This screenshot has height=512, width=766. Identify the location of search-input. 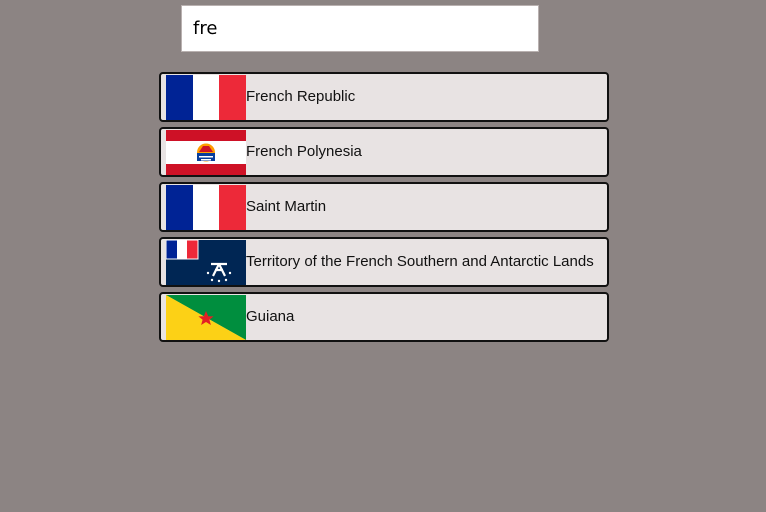
(360, 28).